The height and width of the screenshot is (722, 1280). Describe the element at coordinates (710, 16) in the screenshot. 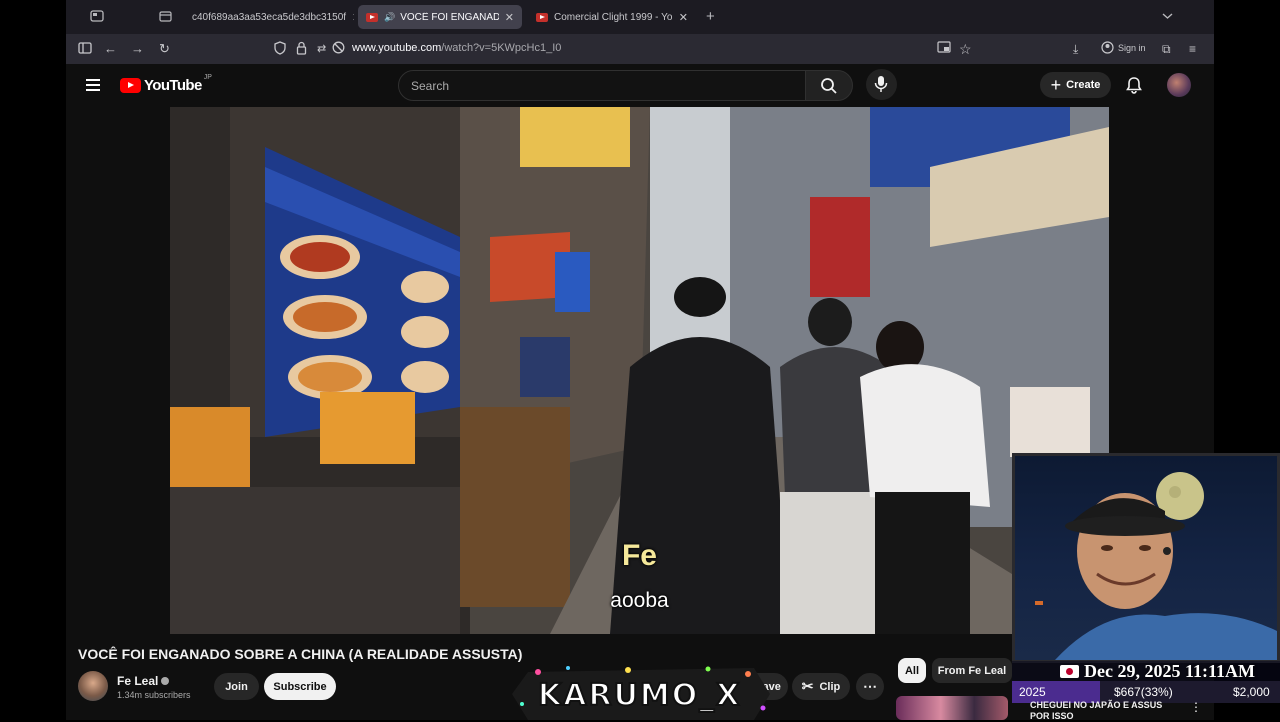

I see `new-tab-icon: +` at that location.